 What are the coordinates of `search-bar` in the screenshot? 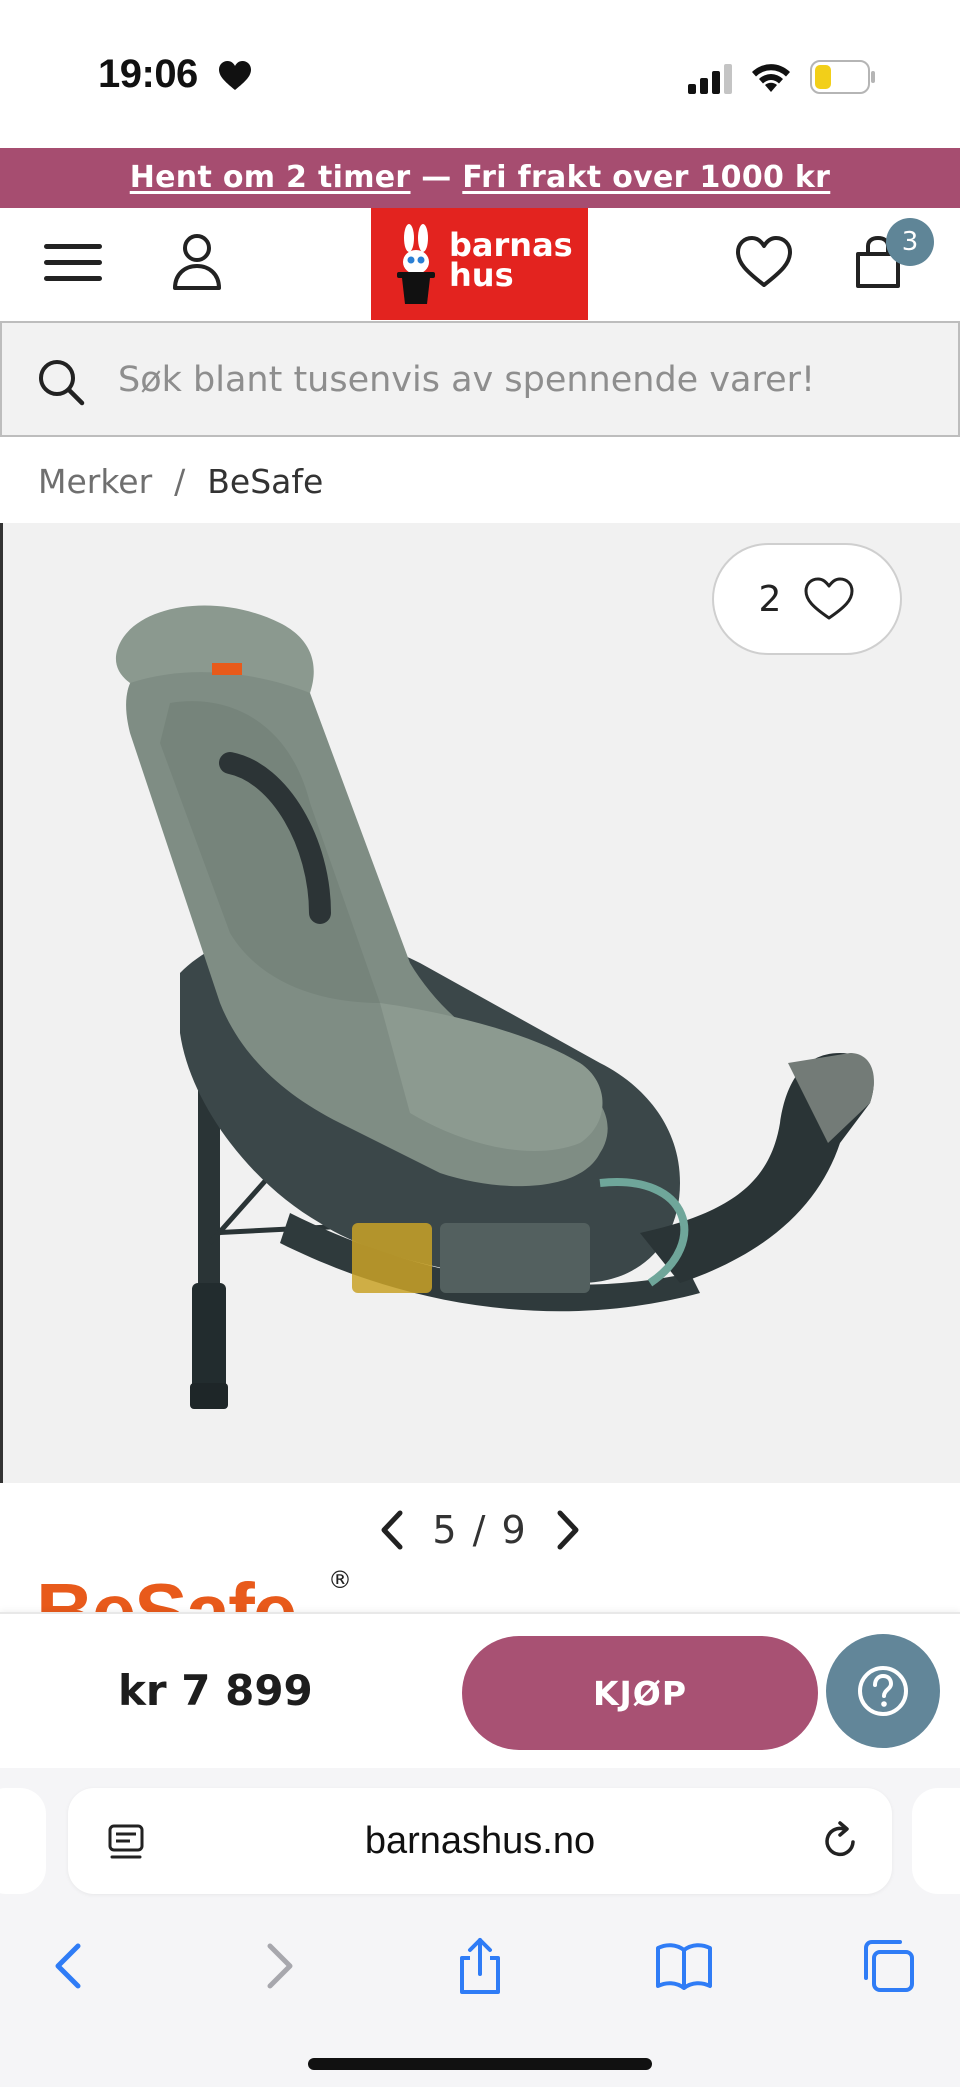 It's located at (480, 379).